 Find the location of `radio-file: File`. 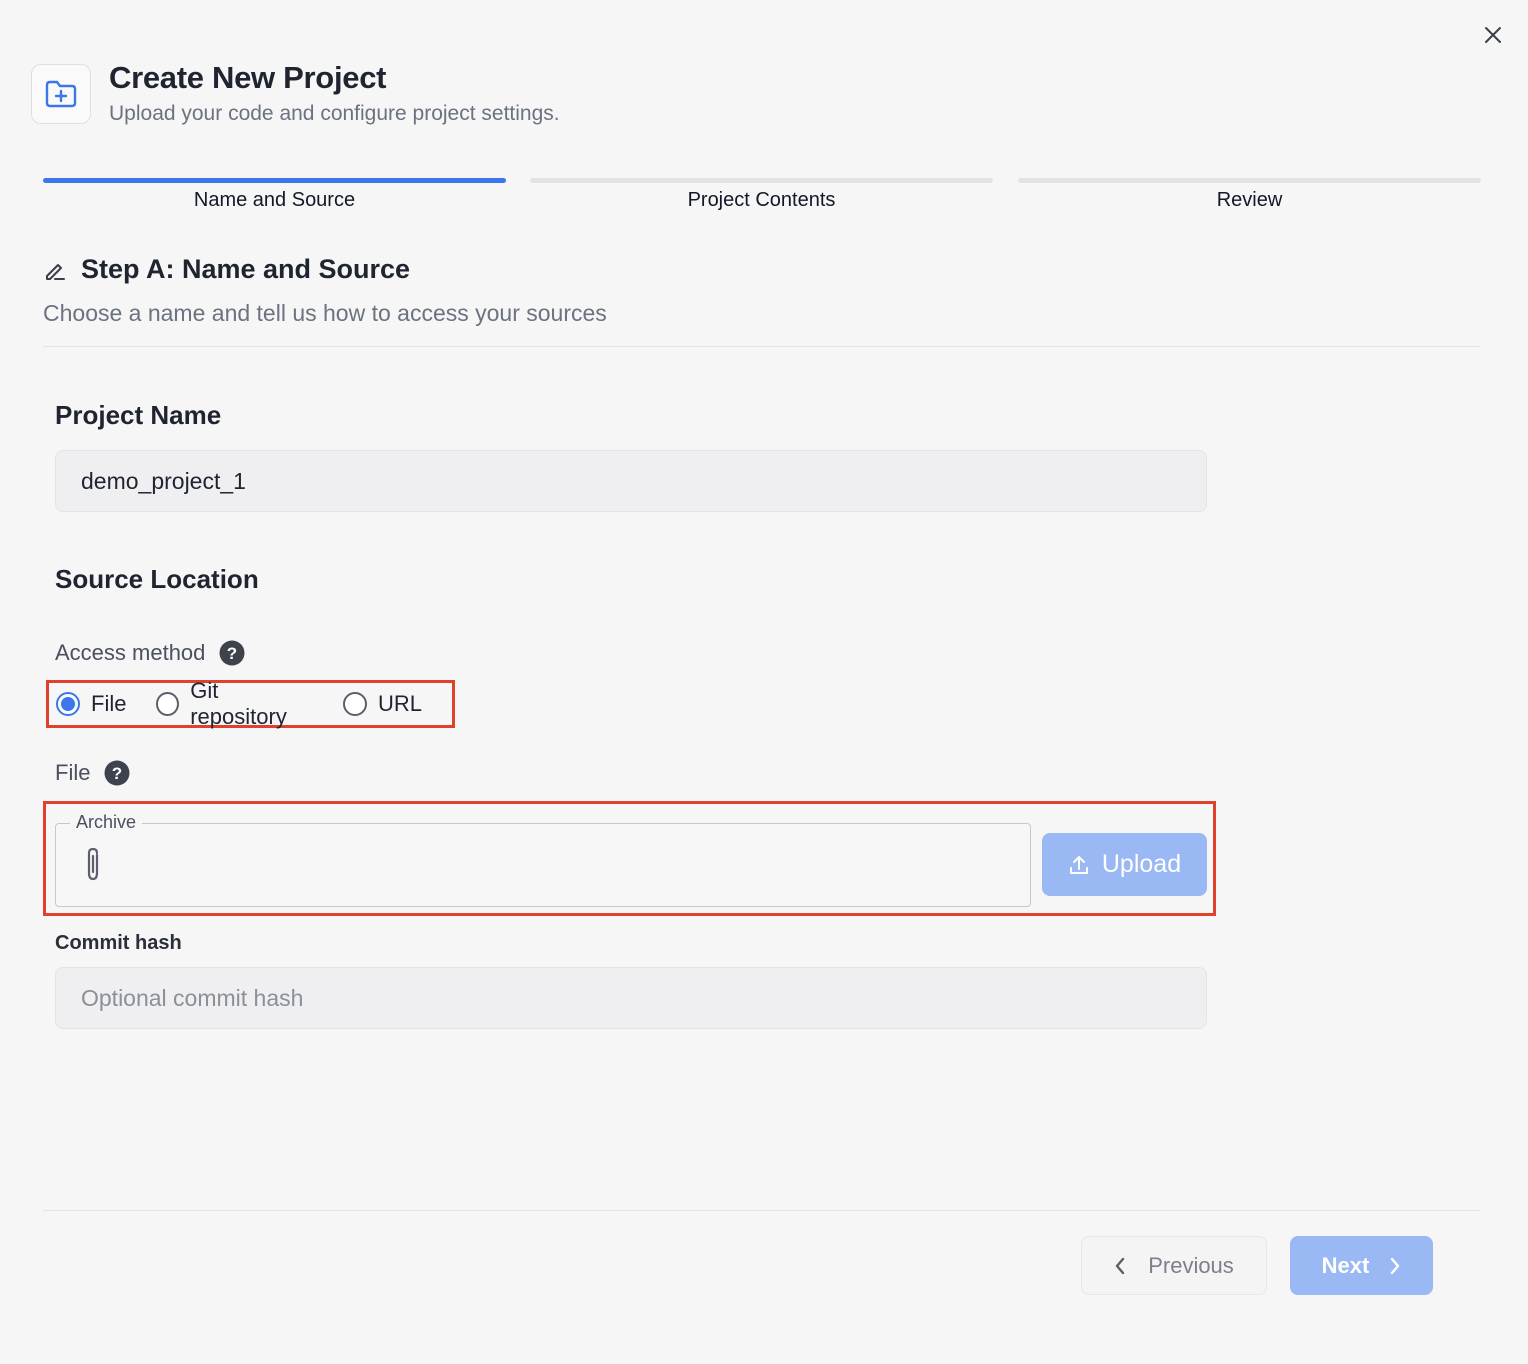

radio-file: File is located at coordinates (91, 704).